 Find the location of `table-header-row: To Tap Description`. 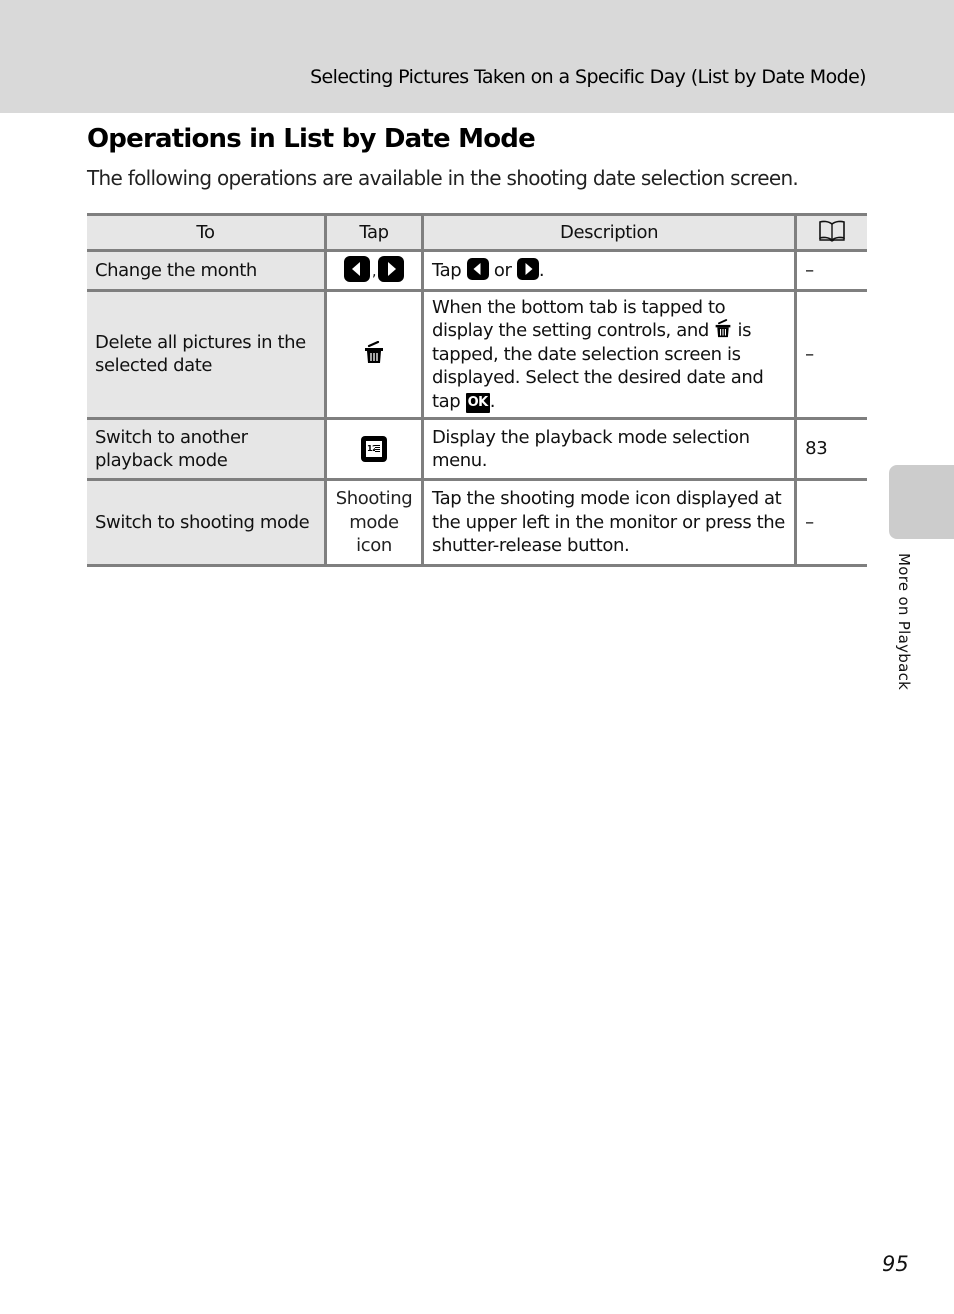

table-header-row: To Tap Description is located at coordinates (477, 232).